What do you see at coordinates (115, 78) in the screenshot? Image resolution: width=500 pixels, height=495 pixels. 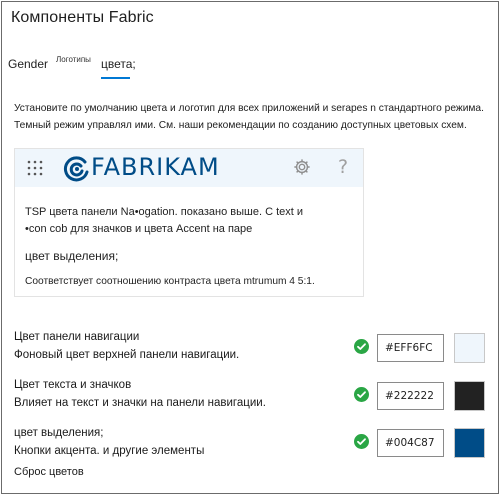 I see `active-tab-indicator` at bounding box center [115, 78].